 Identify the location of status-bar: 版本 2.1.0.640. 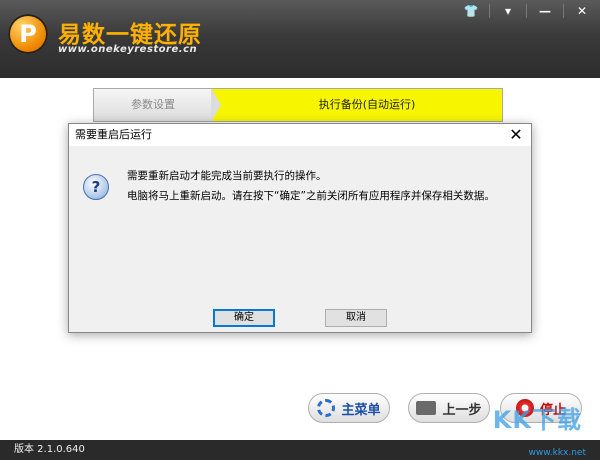
(300, 450).